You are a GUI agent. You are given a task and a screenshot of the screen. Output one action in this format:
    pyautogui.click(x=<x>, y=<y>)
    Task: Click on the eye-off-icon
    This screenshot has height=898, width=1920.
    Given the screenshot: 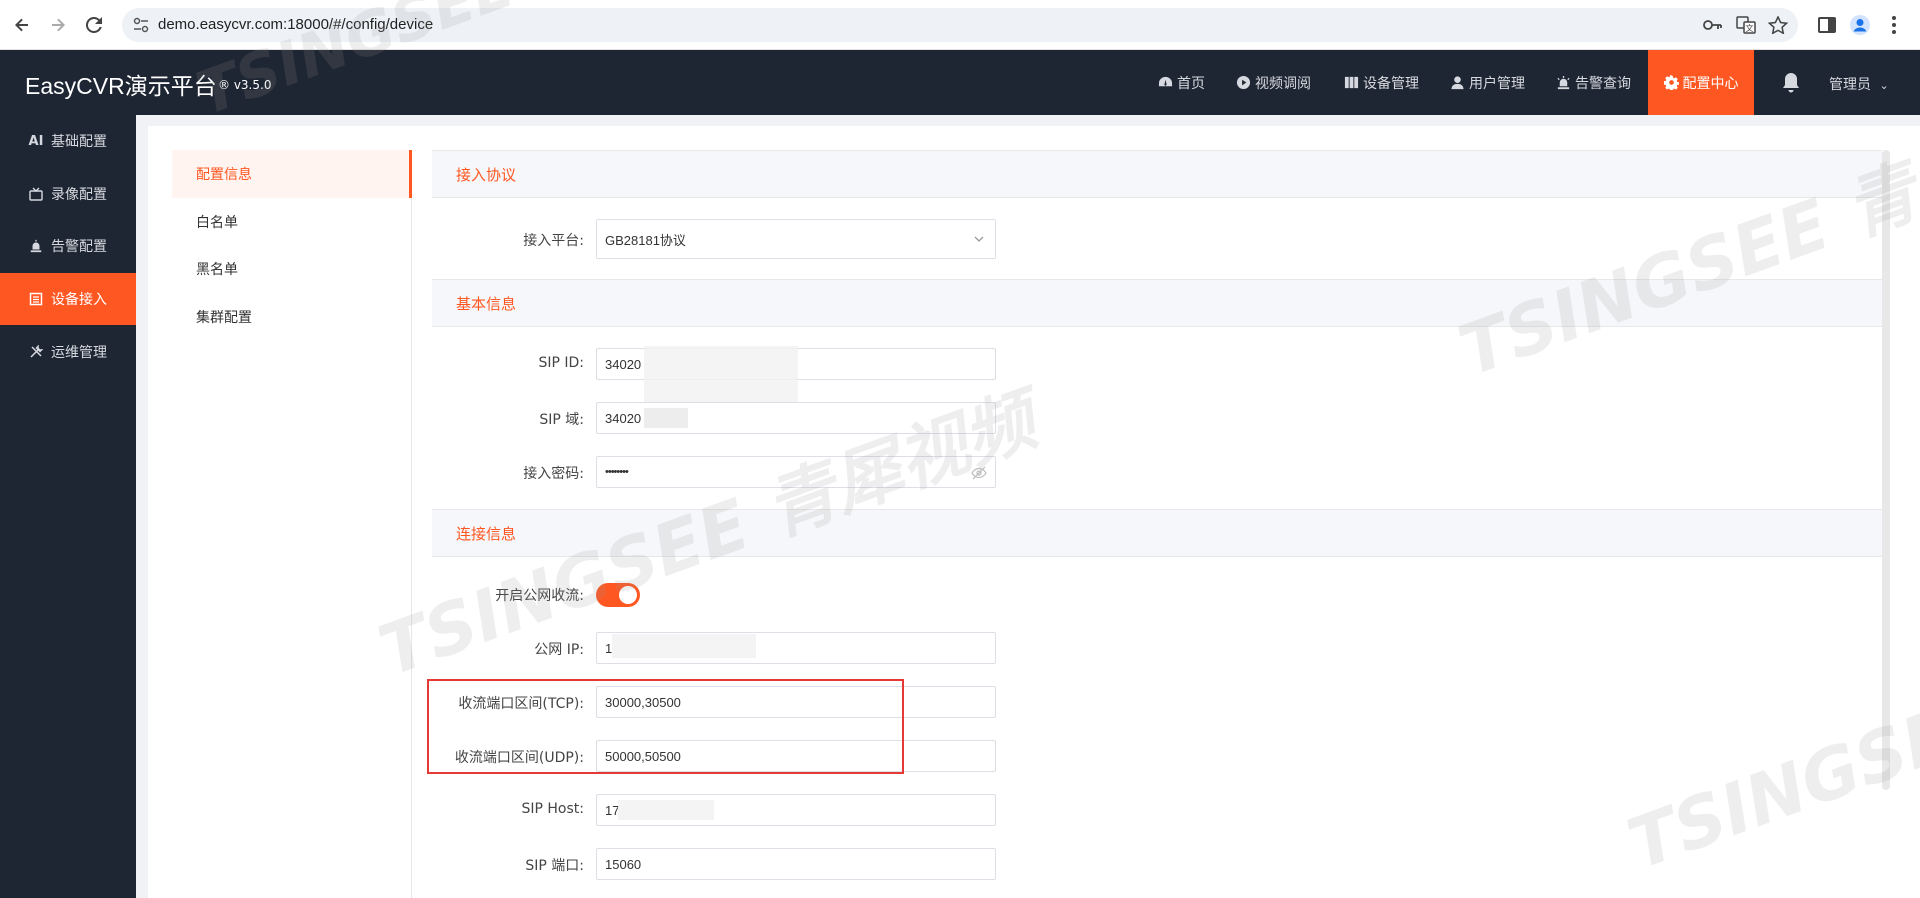 What is the action you would take?
    pyautogui.click(x=979, y=473)
    